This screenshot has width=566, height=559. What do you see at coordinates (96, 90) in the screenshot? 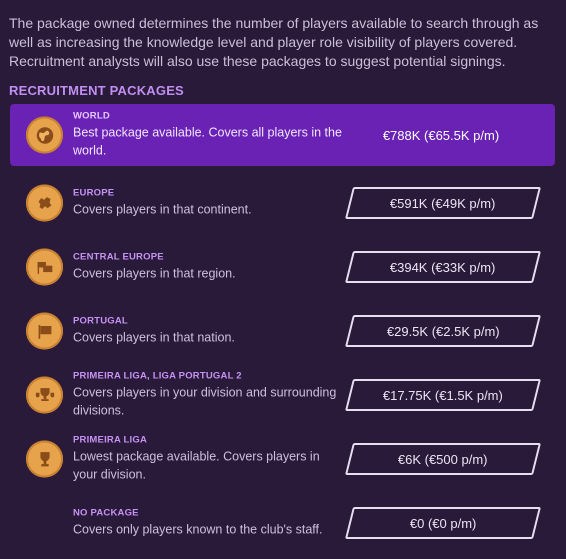
I see `section-title: RECRUITMENT PACKAGES` at bounding box center [96, 90].